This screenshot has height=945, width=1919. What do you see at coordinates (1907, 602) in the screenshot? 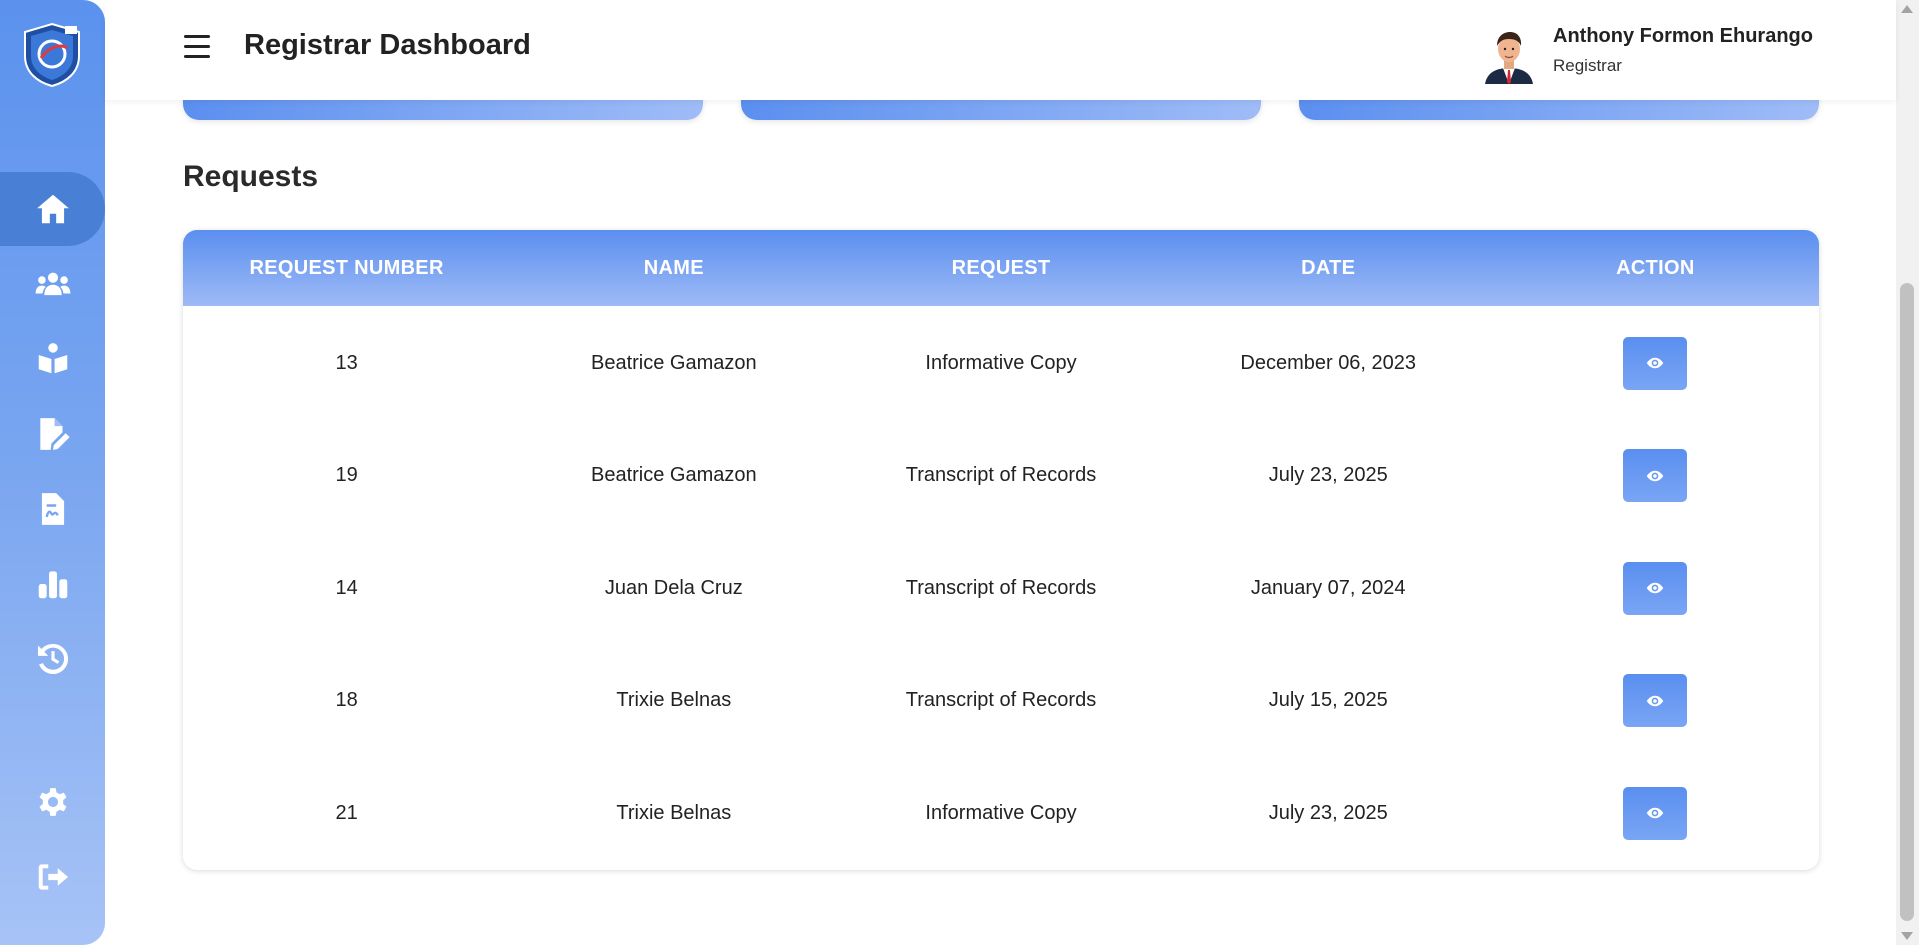
I see `scroll-thumb` at bounding box center [1907, 602].